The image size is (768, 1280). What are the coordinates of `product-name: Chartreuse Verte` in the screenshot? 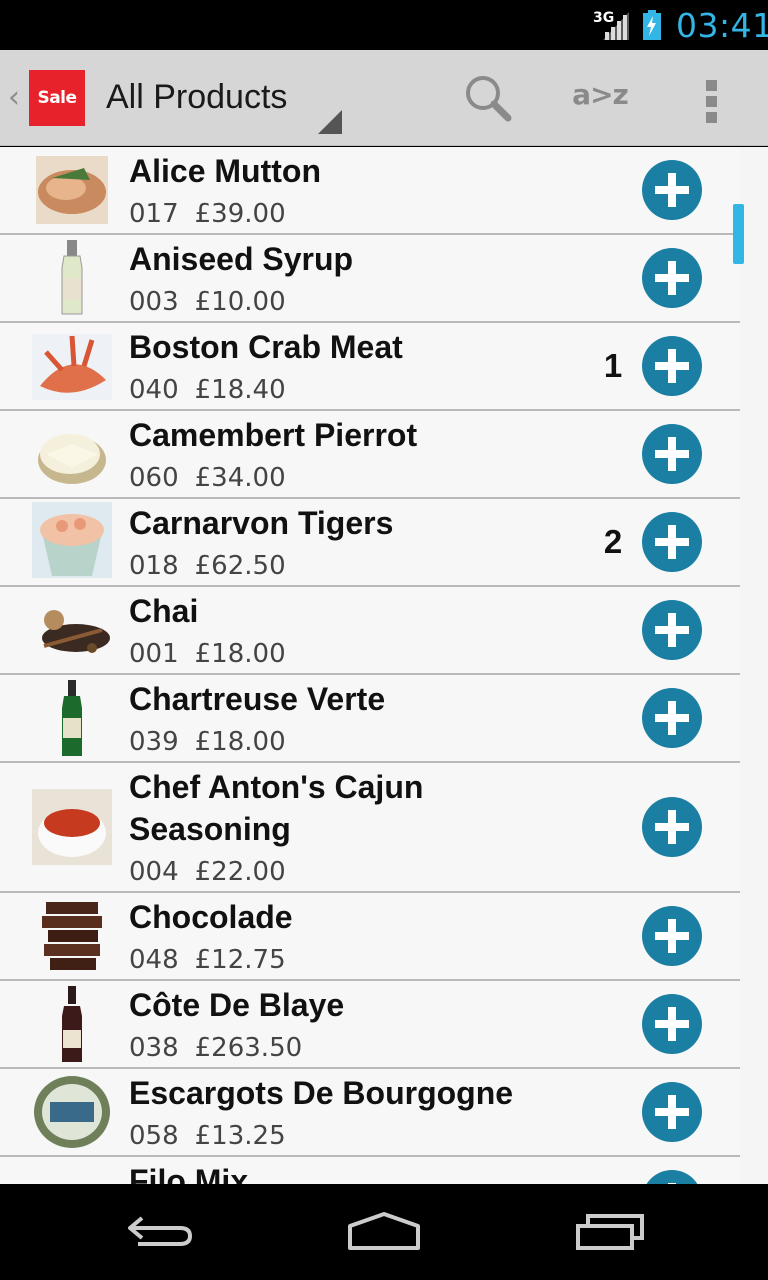 It's located at (257, 699).